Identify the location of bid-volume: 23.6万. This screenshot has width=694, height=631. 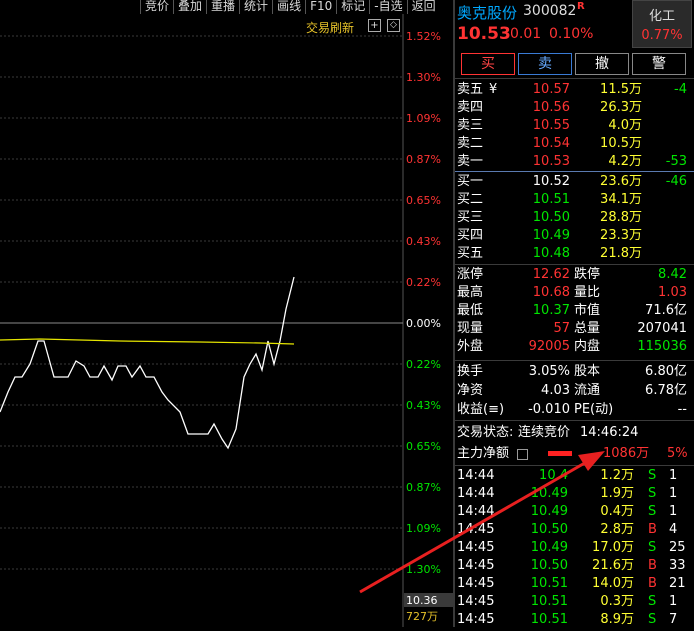
(621, 181).